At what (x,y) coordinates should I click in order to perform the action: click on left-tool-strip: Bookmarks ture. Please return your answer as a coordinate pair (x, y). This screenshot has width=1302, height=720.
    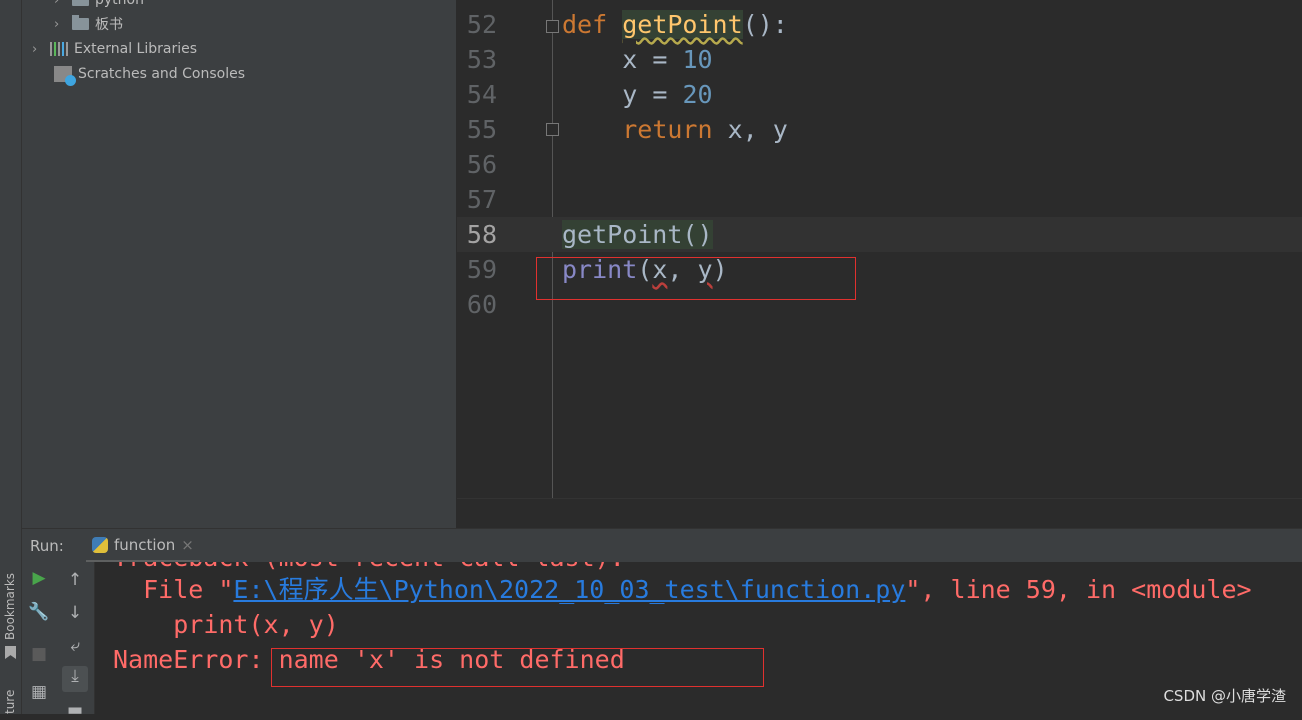
    Looking at the image, I should click on (11, 357).